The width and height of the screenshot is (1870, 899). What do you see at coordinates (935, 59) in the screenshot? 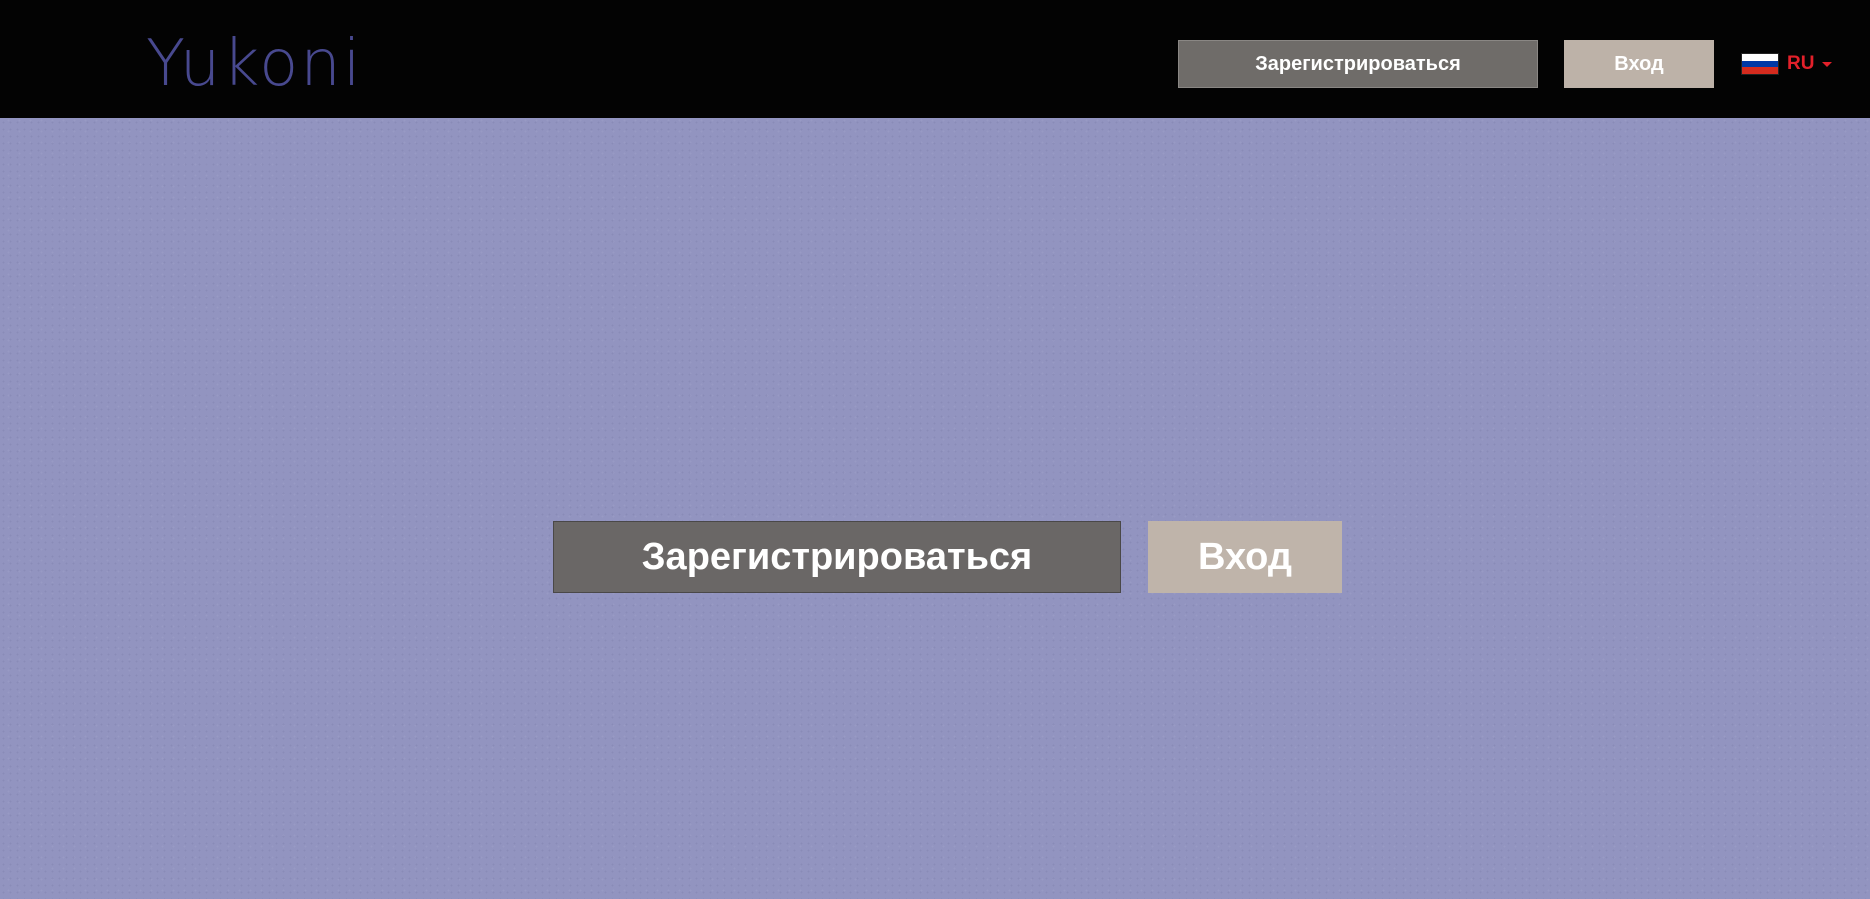
I see `top-navbar: Yukoni Зарегистрироваться Вход RU` at bounding box center [935, 59].